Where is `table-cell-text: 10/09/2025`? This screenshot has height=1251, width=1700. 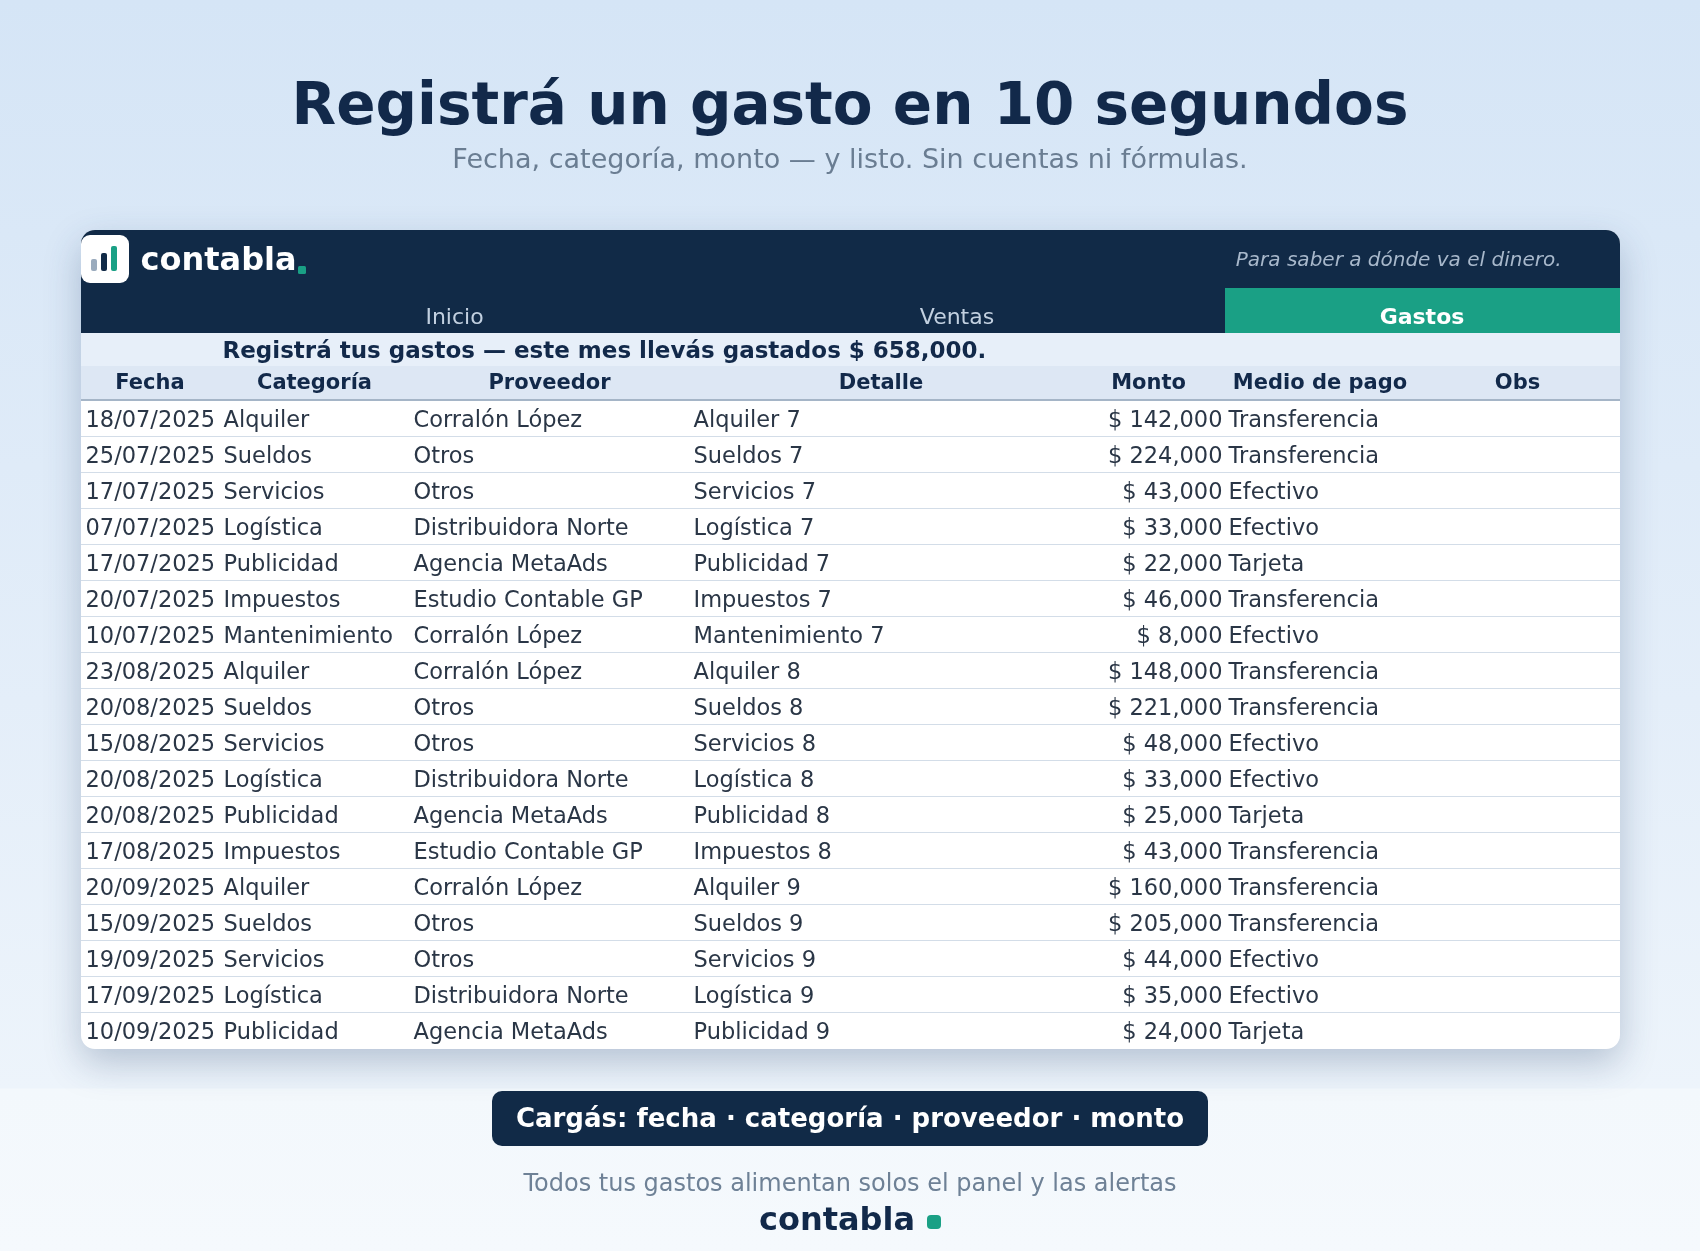 table-cell-text: 10/09/2025 is located at coordinates (150, 1031).